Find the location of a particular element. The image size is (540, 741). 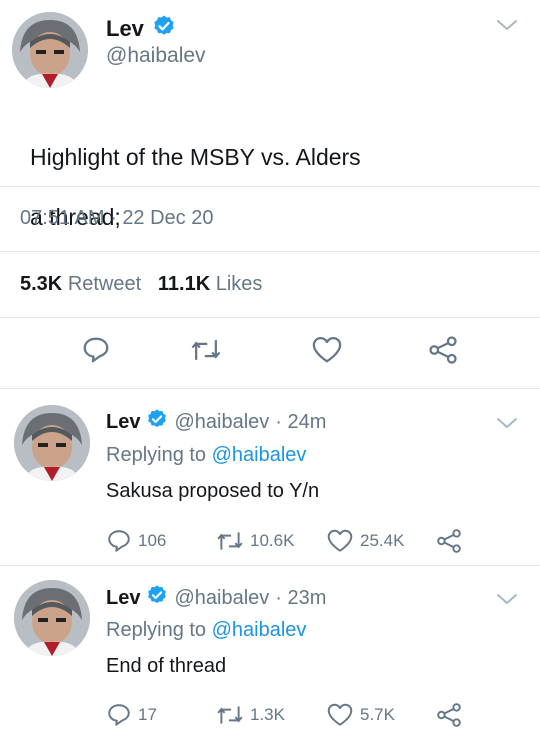

reply-button: 106 is located at coordinates (136, 541).